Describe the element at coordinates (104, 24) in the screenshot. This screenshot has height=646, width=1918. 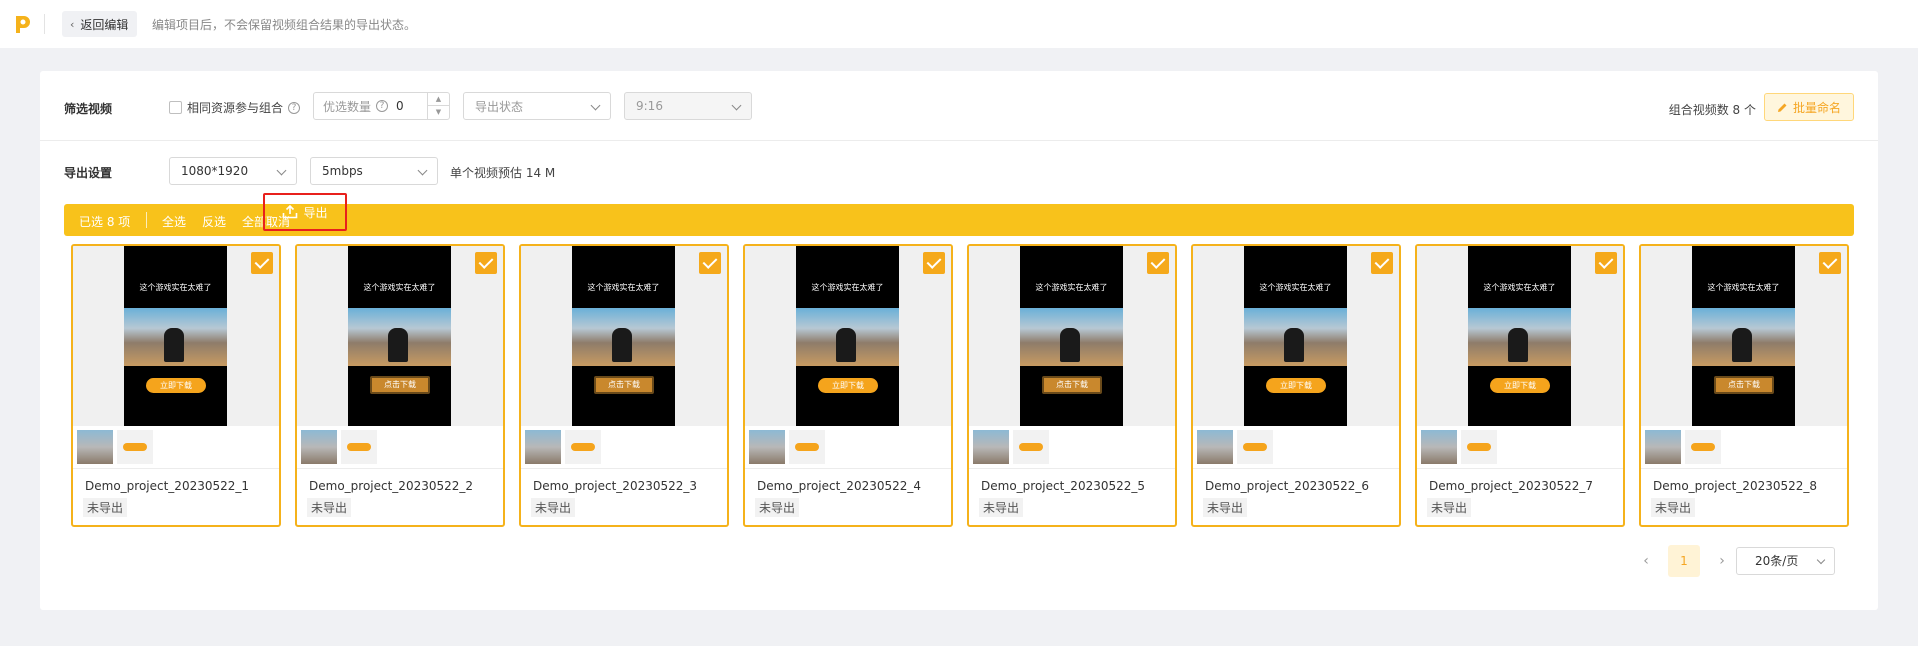
I see `back-label: 返回编辑` at that location.